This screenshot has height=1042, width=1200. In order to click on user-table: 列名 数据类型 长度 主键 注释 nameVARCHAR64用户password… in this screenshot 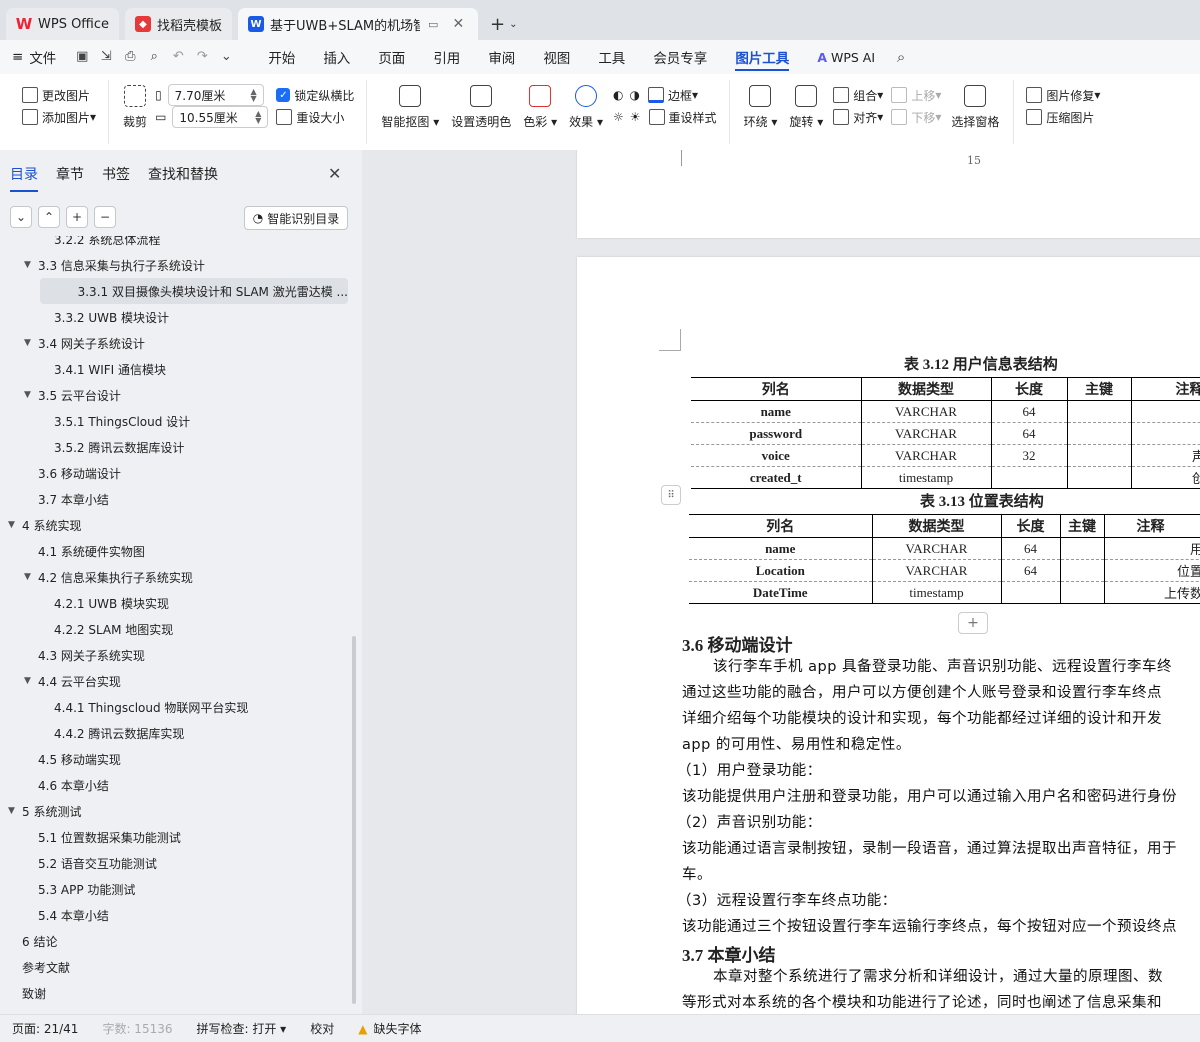, I will do `click(945, 433)`.